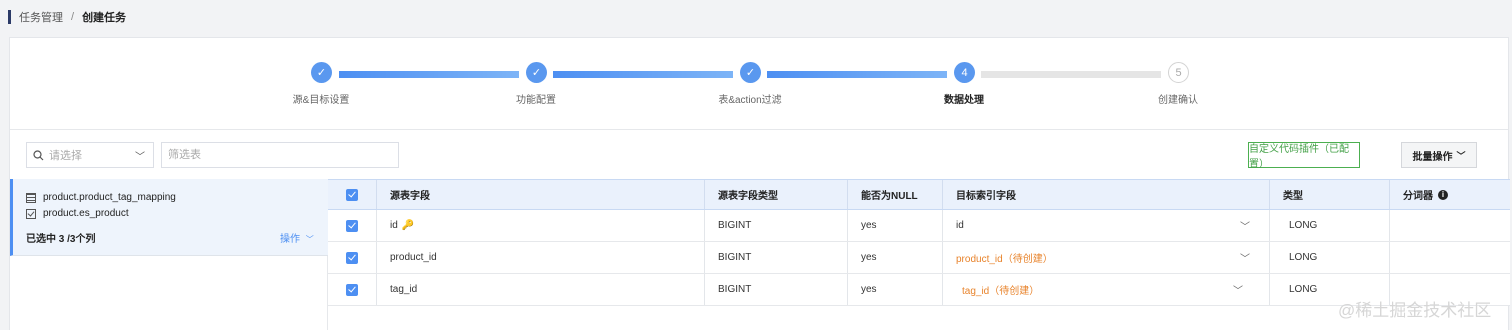 This screenshot has width=1512, height=330. What do you see at coordinates (1001, 291) in the screenshot?
I see `target-field-value: tag_id（待创建）` at bounding box center [1001, 291].